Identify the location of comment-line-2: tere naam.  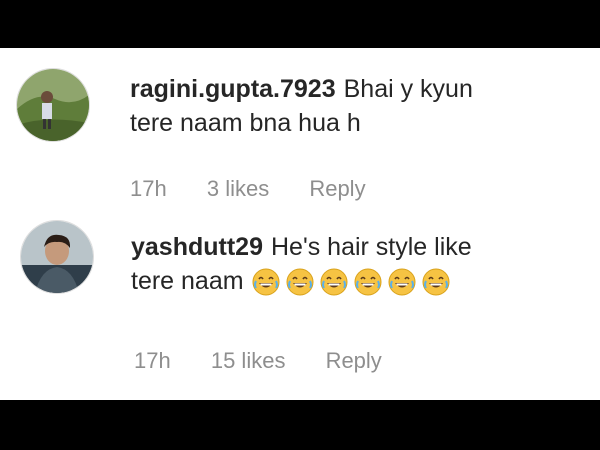
(351, 281).